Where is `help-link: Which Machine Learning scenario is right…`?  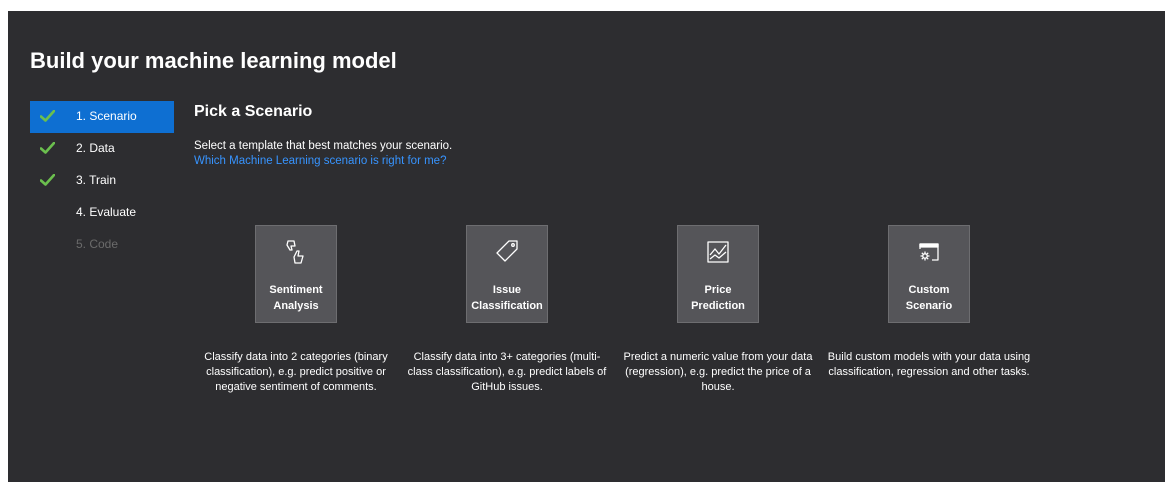 help-link: Which Machine Learning scenario is right… is located at coordinates (320, 161).